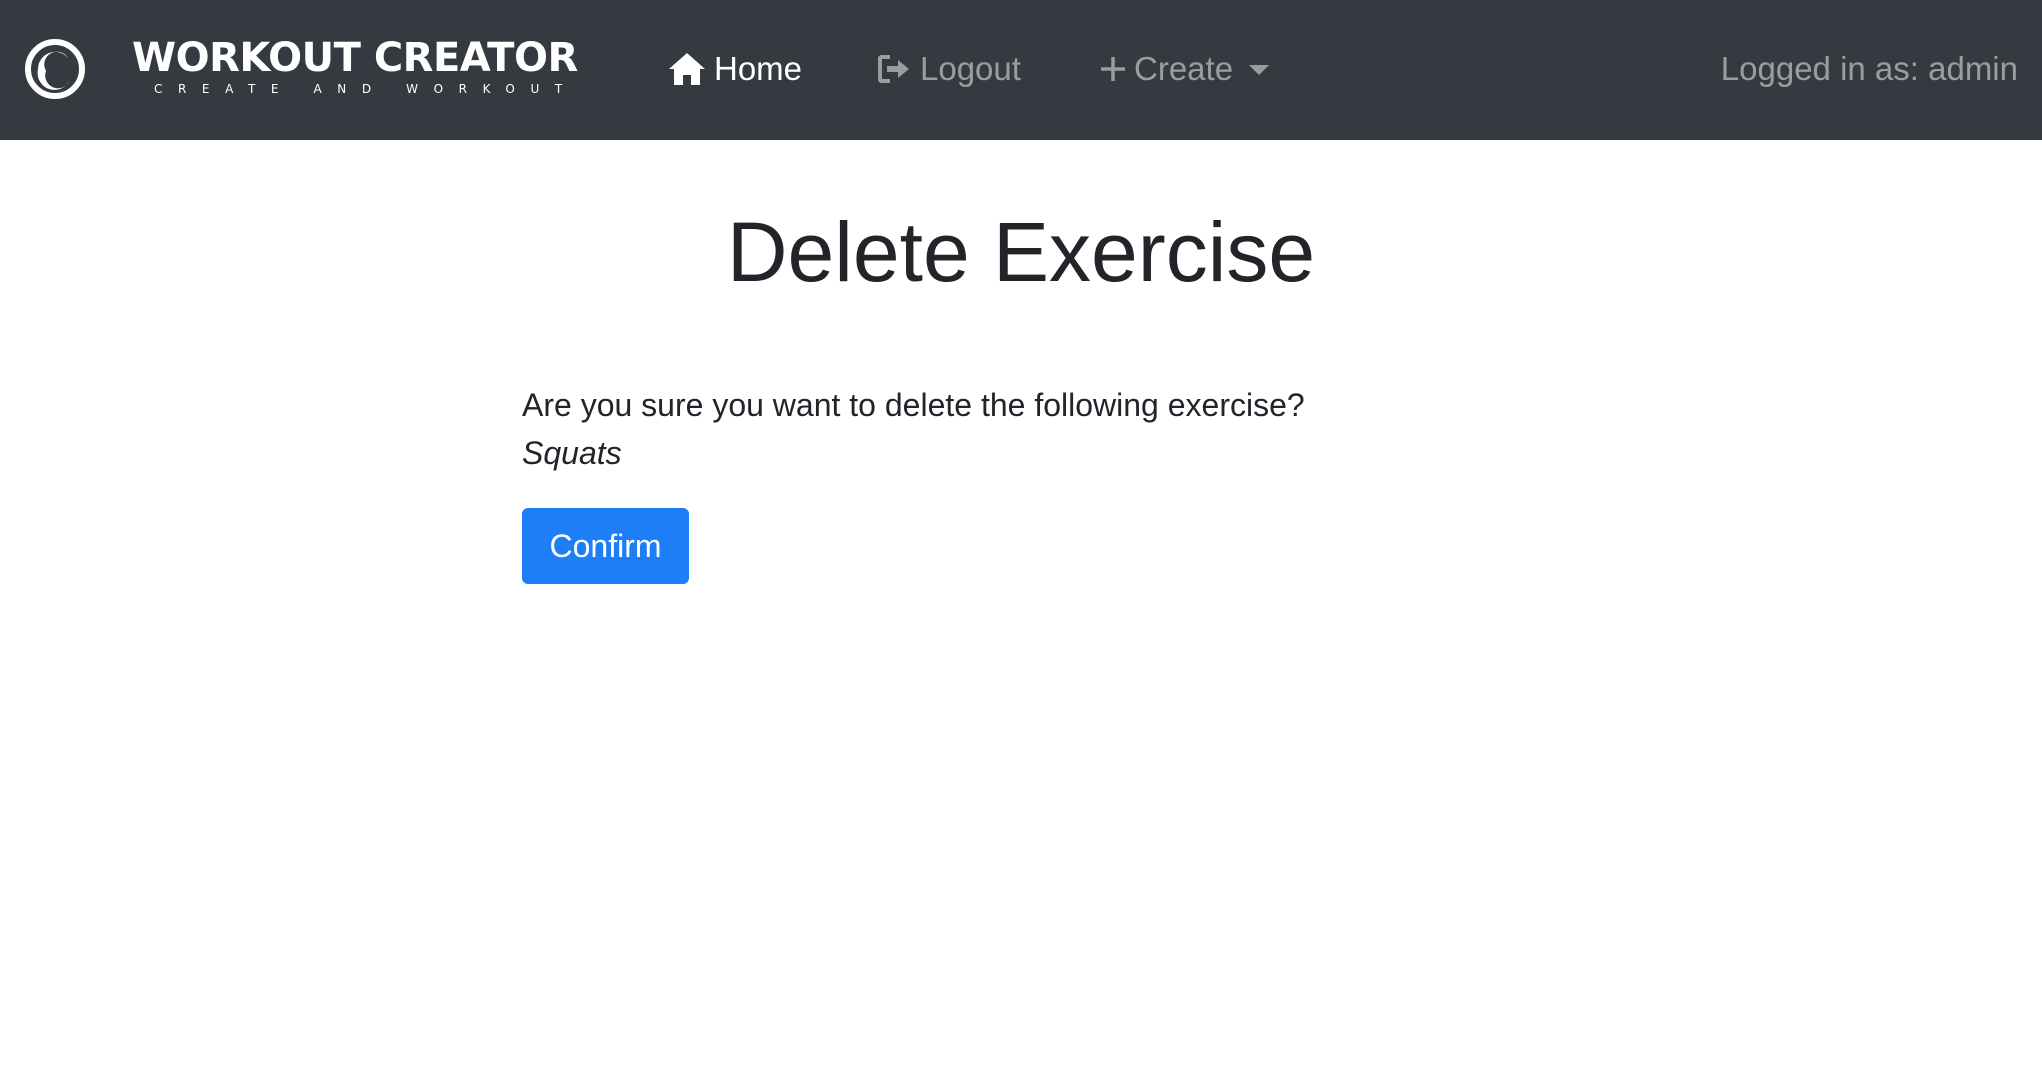  Describe the element at coordinates (687, 69) in the screenshot. I see `home-icon` at that location.